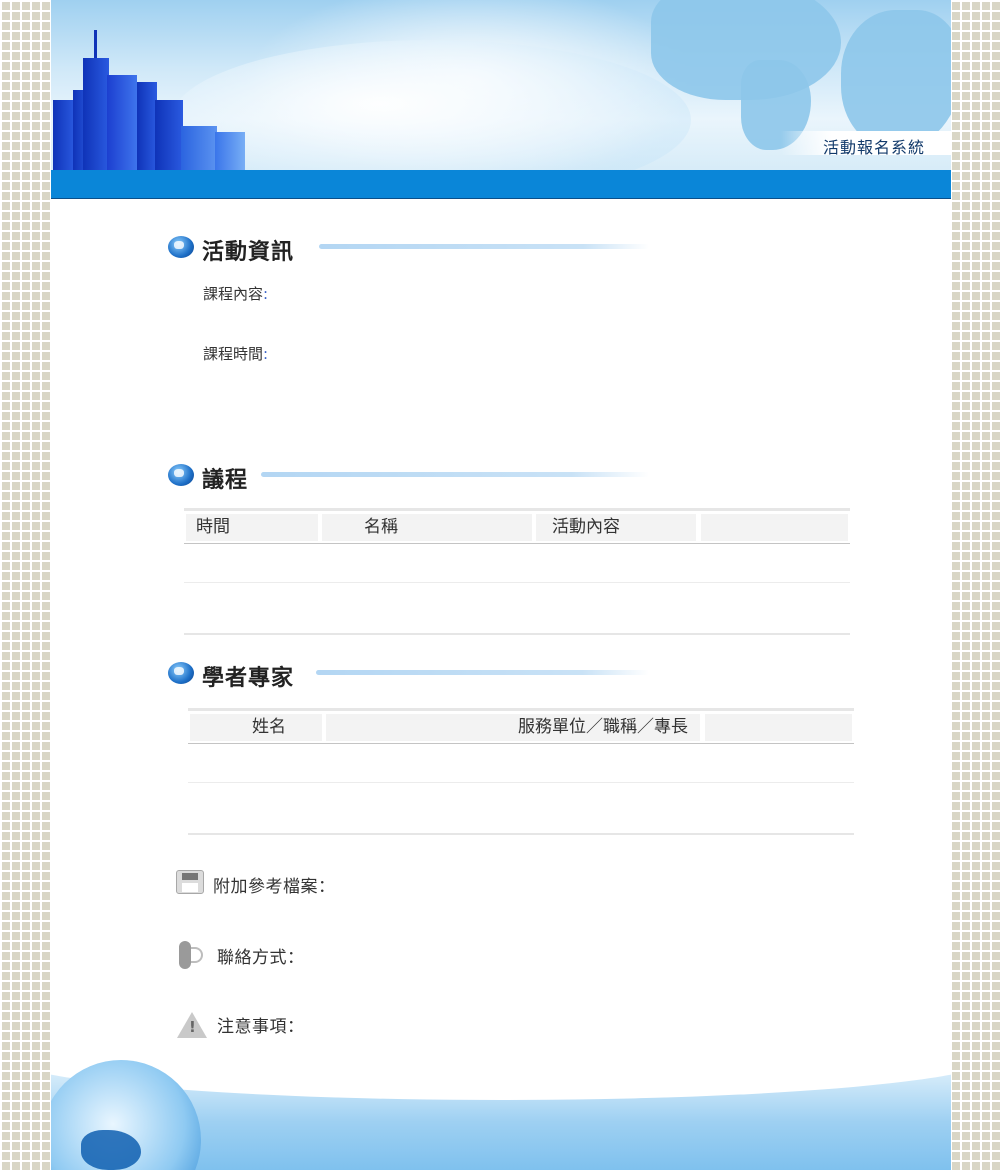  What do you see at coordinates (261, 1027) in the screenshot?
I see `notice-label: 注意事項：` at bounding box center [261, 1027].